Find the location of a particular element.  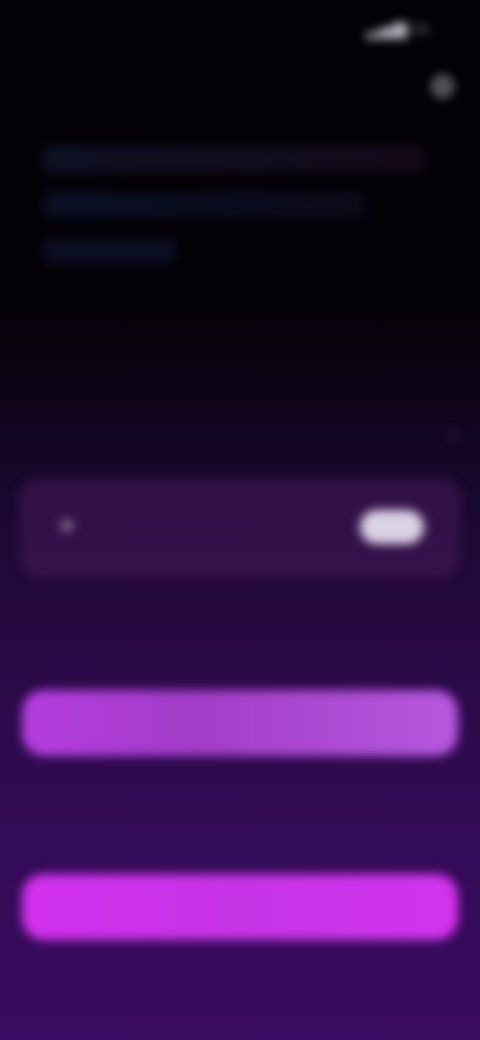

header: ⚙ is located at coordinates (242, 87).